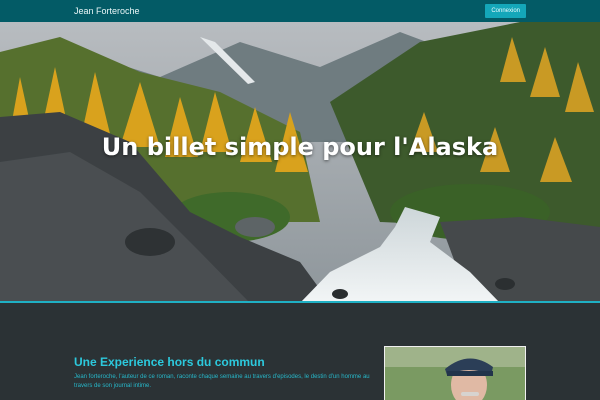 The width and height of the screenshot is (600, 400). Describe the element at coordinates (300, 147) in the screenshot. I see `hero-title: Un billet simple pour l'Alaska` at that location.